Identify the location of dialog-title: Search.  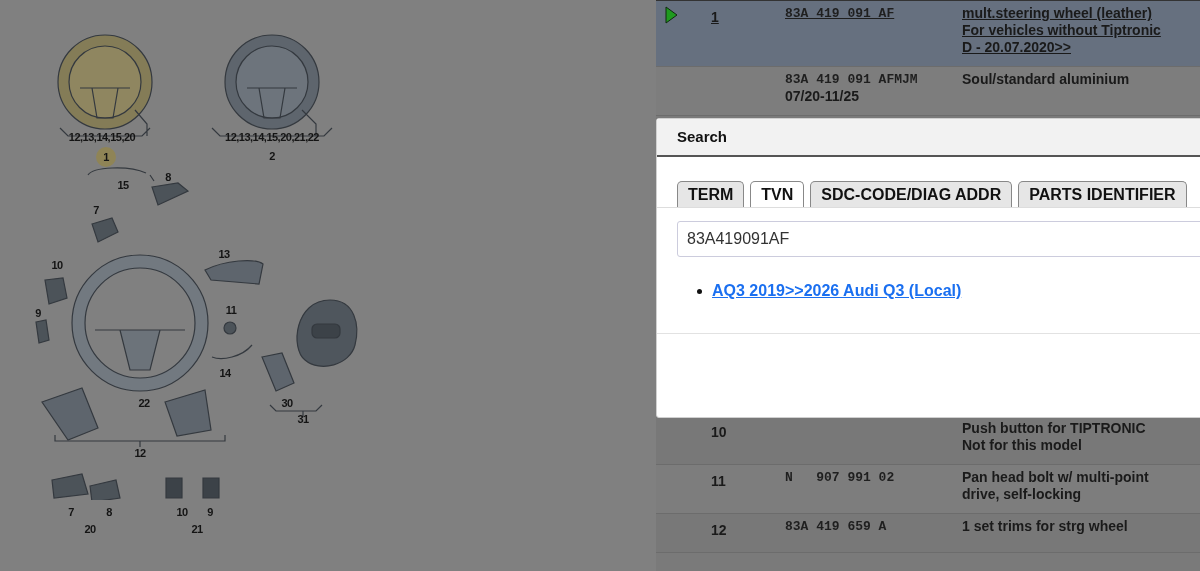
(702, 136).